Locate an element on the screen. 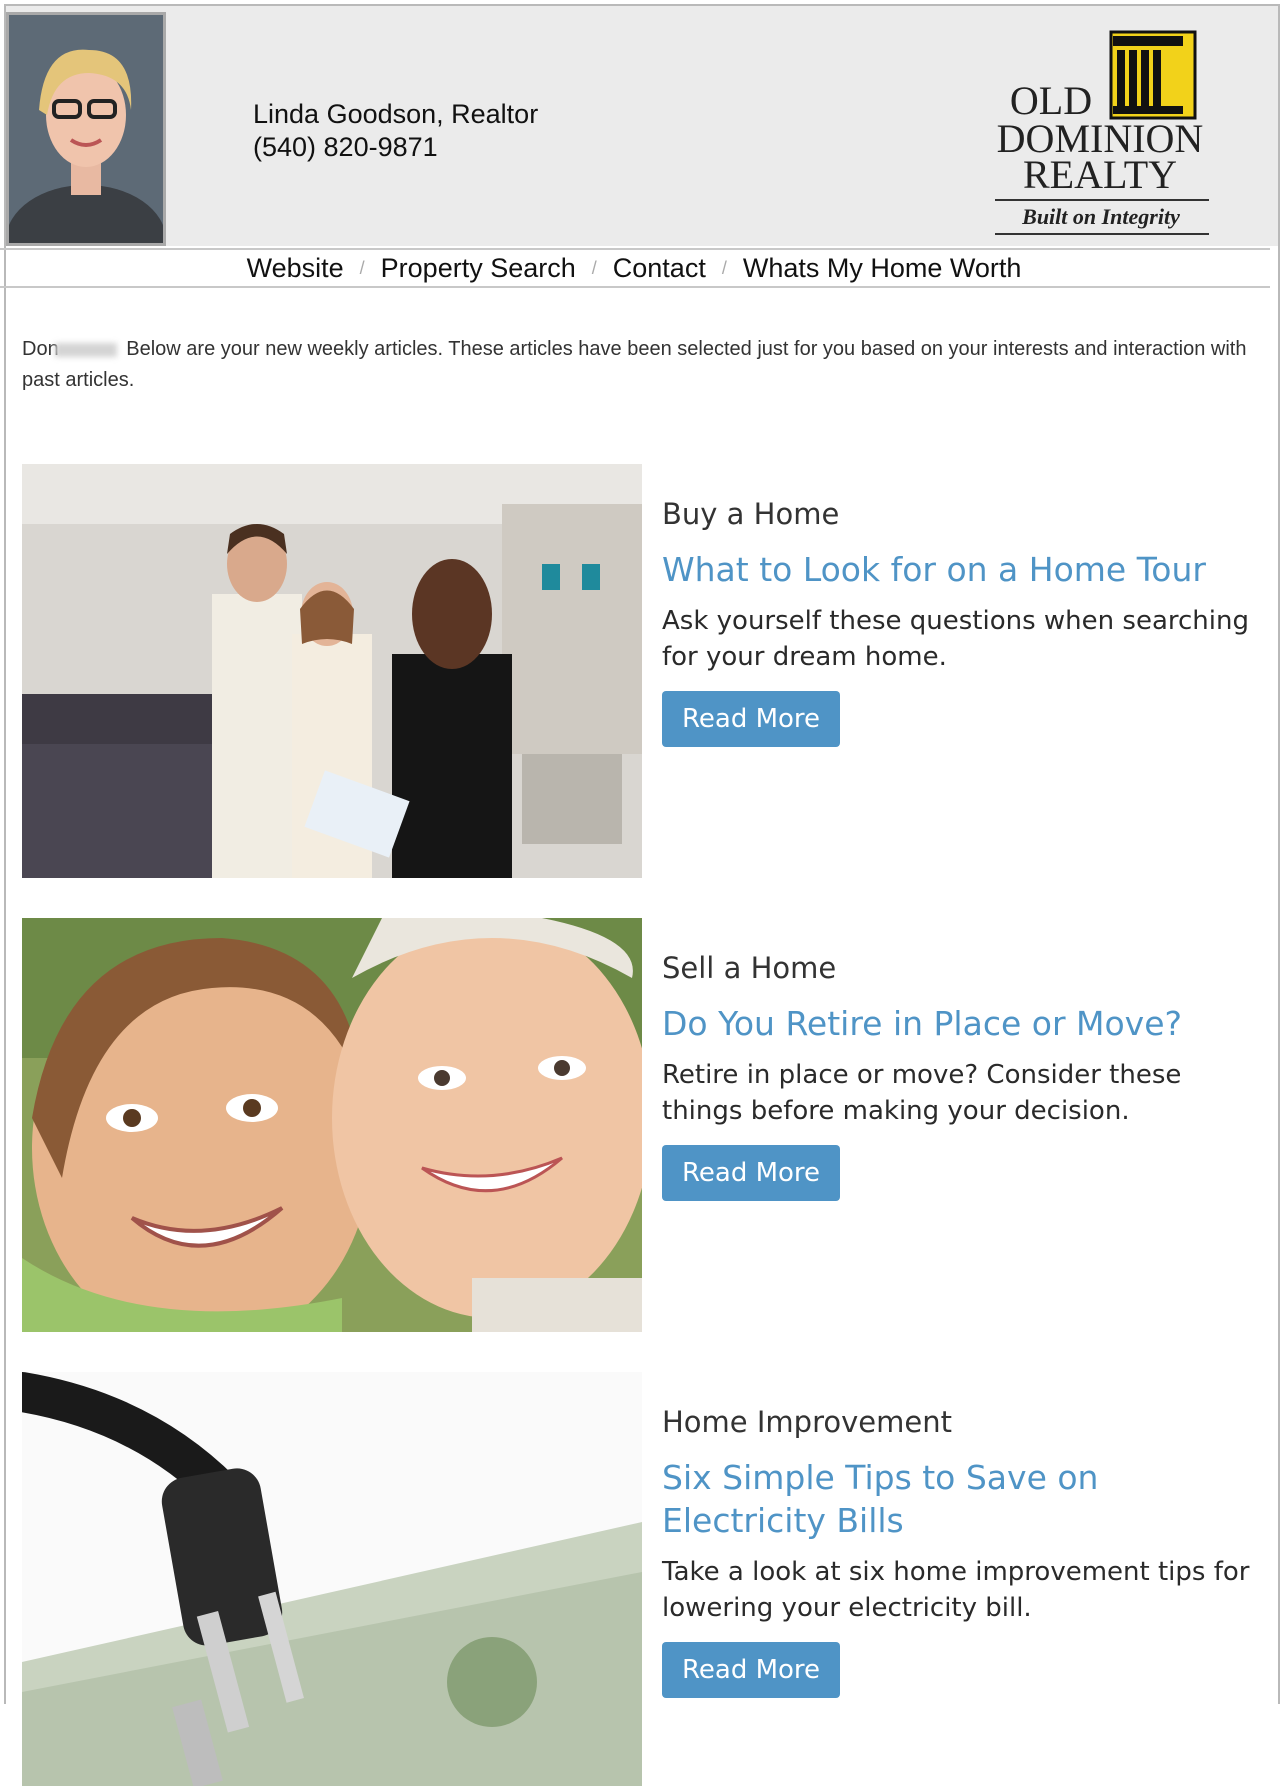  redacted-name is located at coordinates (85, 349).